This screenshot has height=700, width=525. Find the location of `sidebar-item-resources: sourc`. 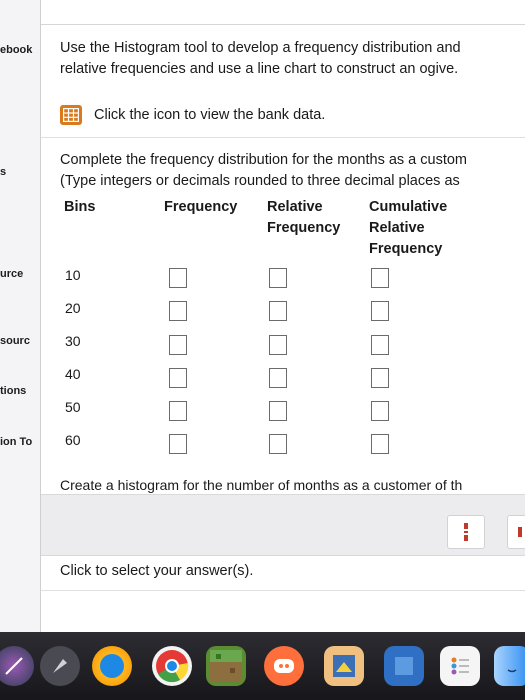

sidebar-item-resources: sourc is located at coordinates (15, 341).